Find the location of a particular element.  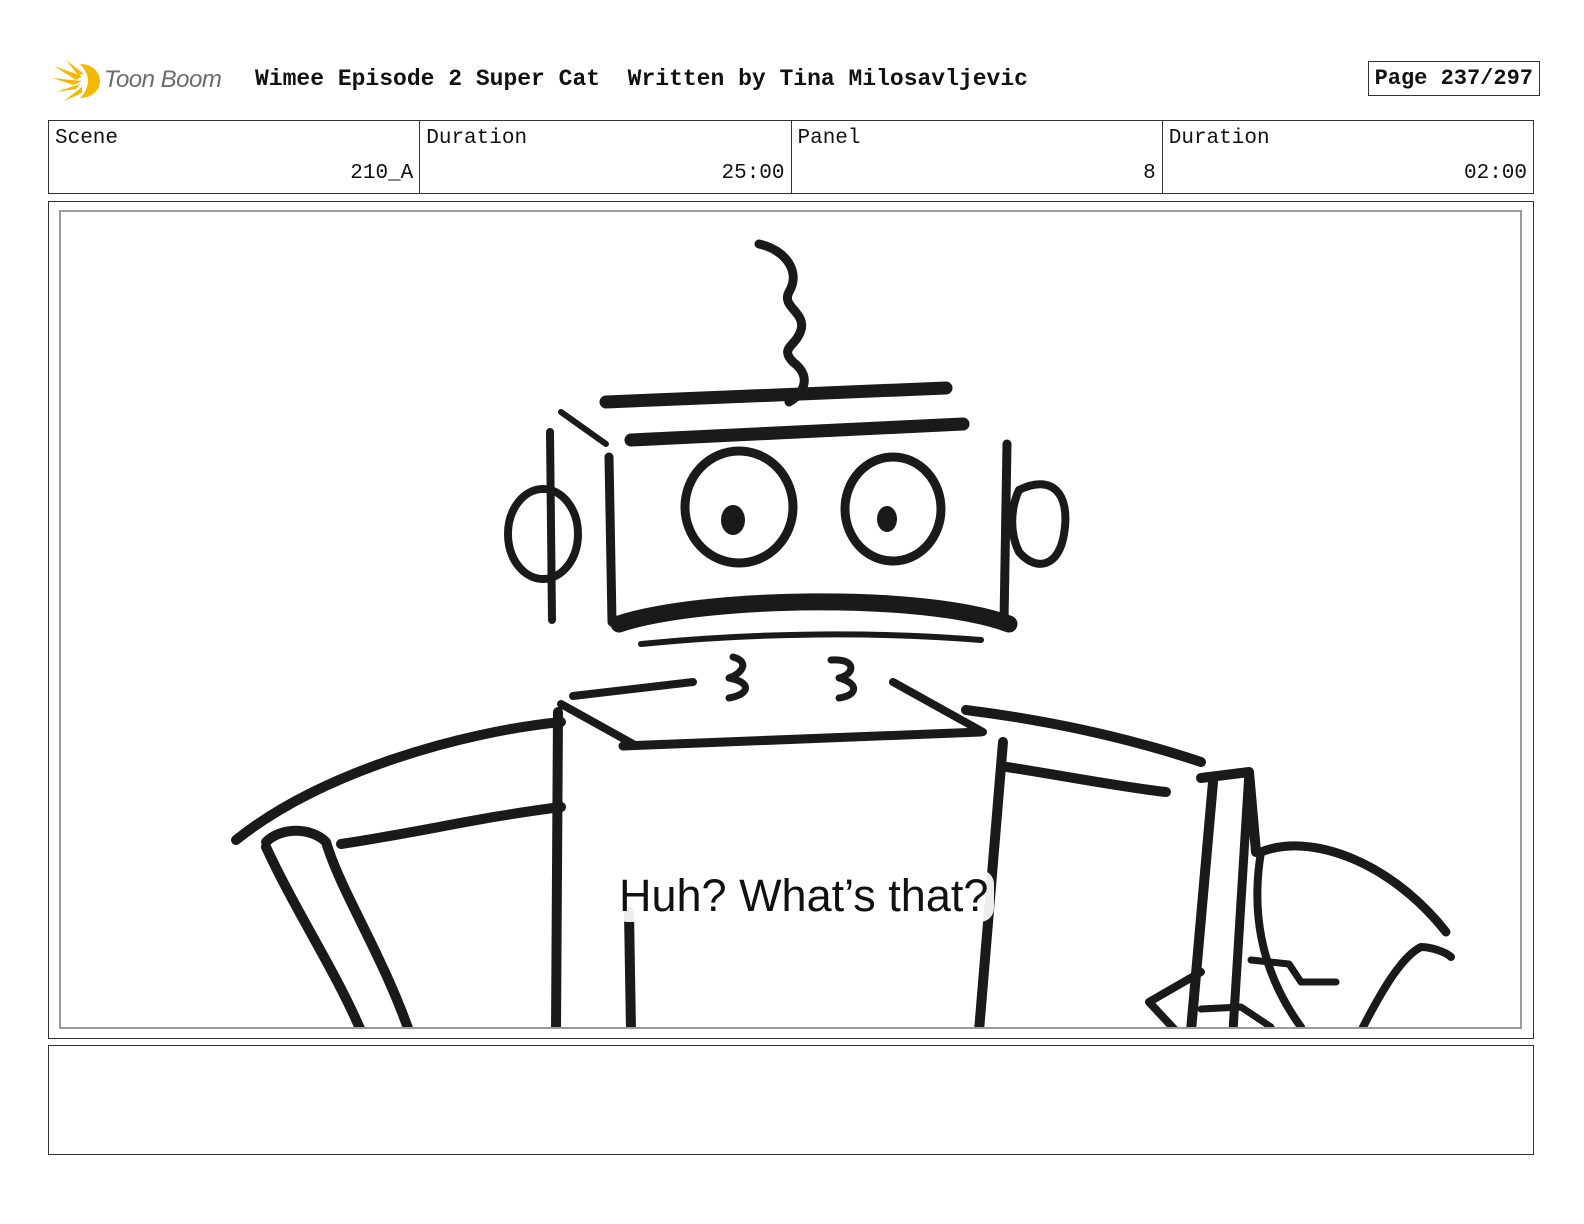

right-arm-lower is located at coordinates (1086, 779).